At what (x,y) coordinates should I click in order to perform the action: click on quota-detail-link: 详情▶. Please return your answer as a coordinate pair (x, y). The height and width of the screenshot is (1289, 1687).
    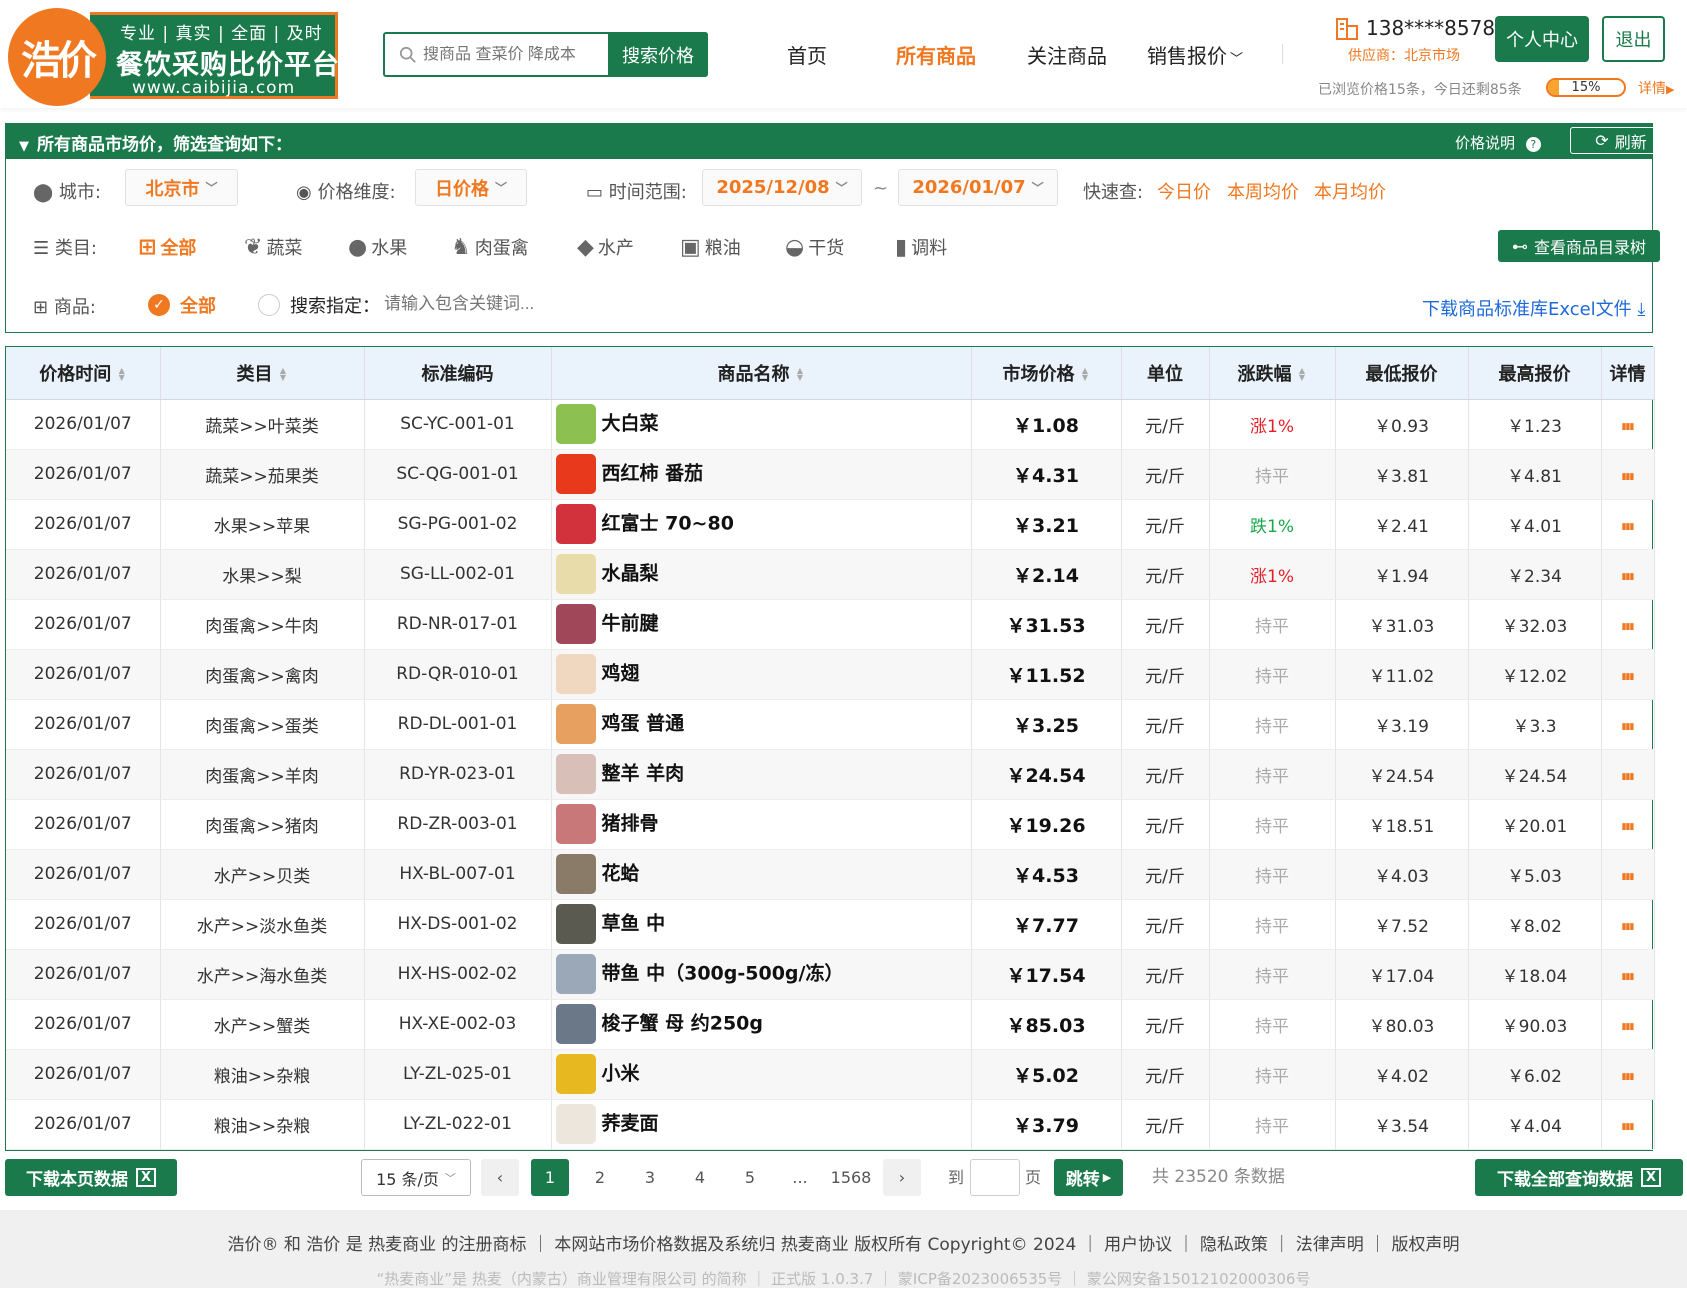
    Looking at the image, I should click on (1656, 88).